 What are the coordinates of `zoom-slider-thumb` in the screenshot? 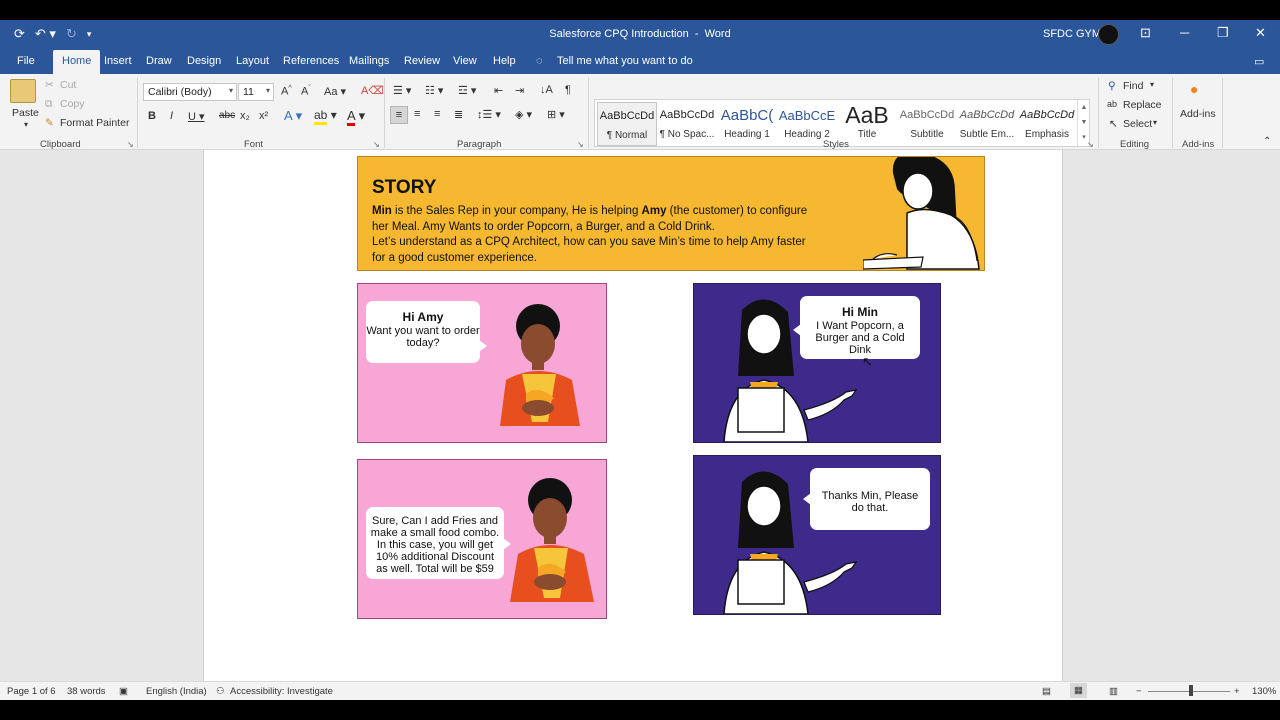 It's located at (1191, 690).